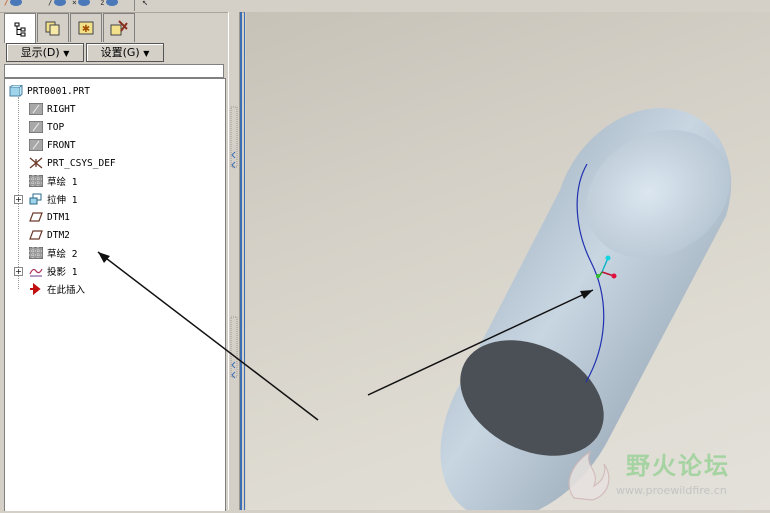  I want to click on annotation-arrow-to-curve, so click(480, 342).